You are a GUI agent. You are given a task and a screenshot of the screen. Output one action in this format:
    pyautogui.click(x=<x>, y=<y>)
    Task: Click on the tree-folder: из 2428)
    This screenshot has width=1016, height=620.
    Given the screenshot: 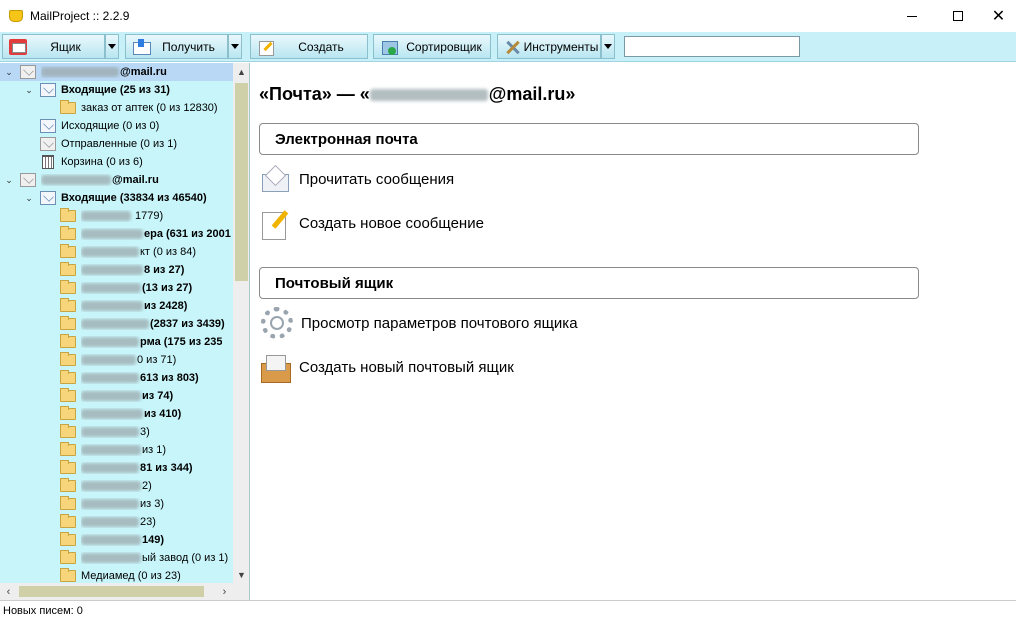 What is the action you would take?
    pyautogui.click(x=116, y=306)
    